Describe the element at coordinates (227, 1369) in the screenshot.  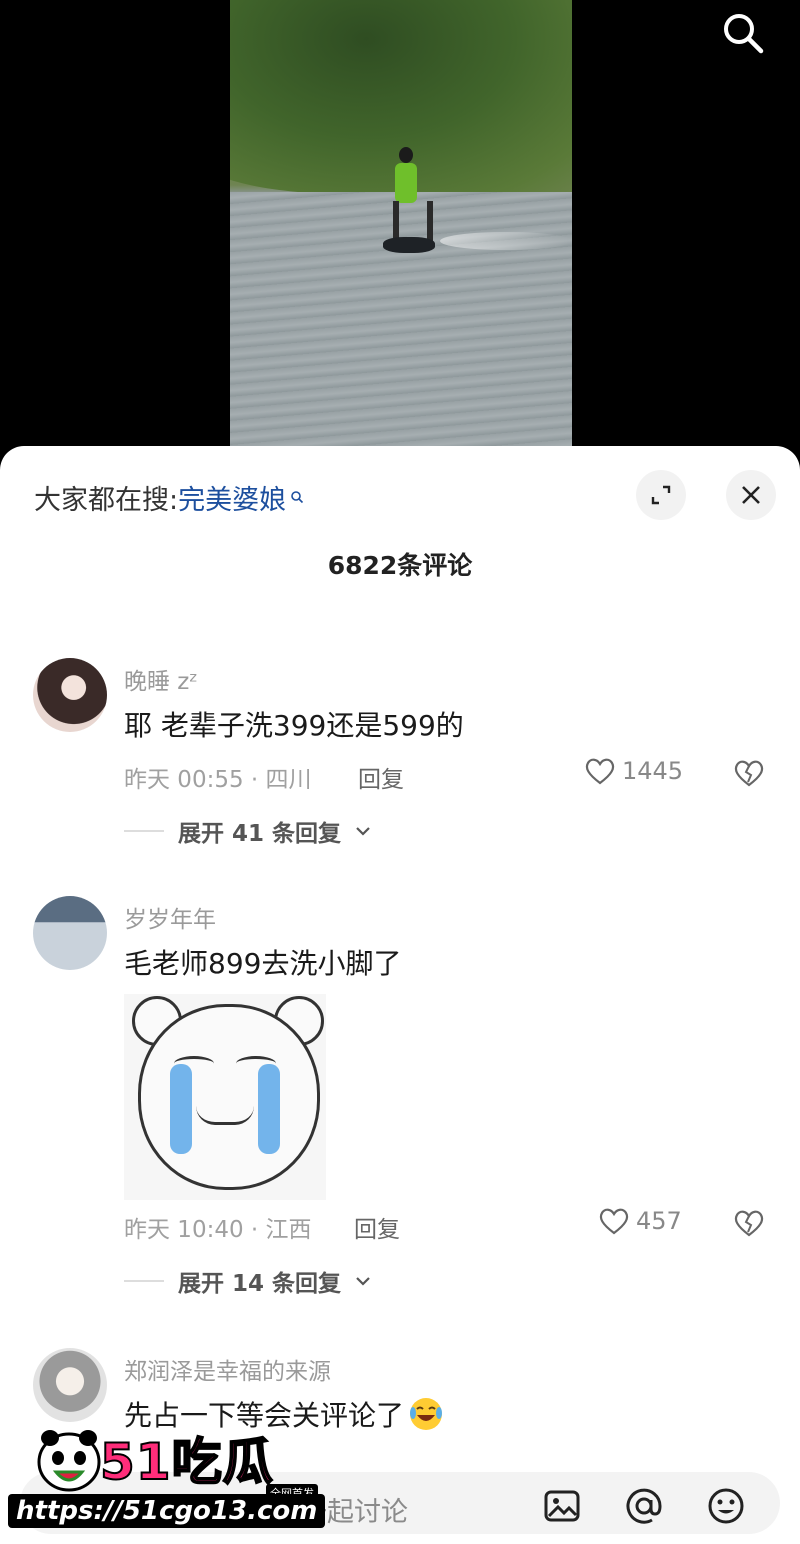
I see `comment-username: 郑润泽是幸福的来源` at that location.